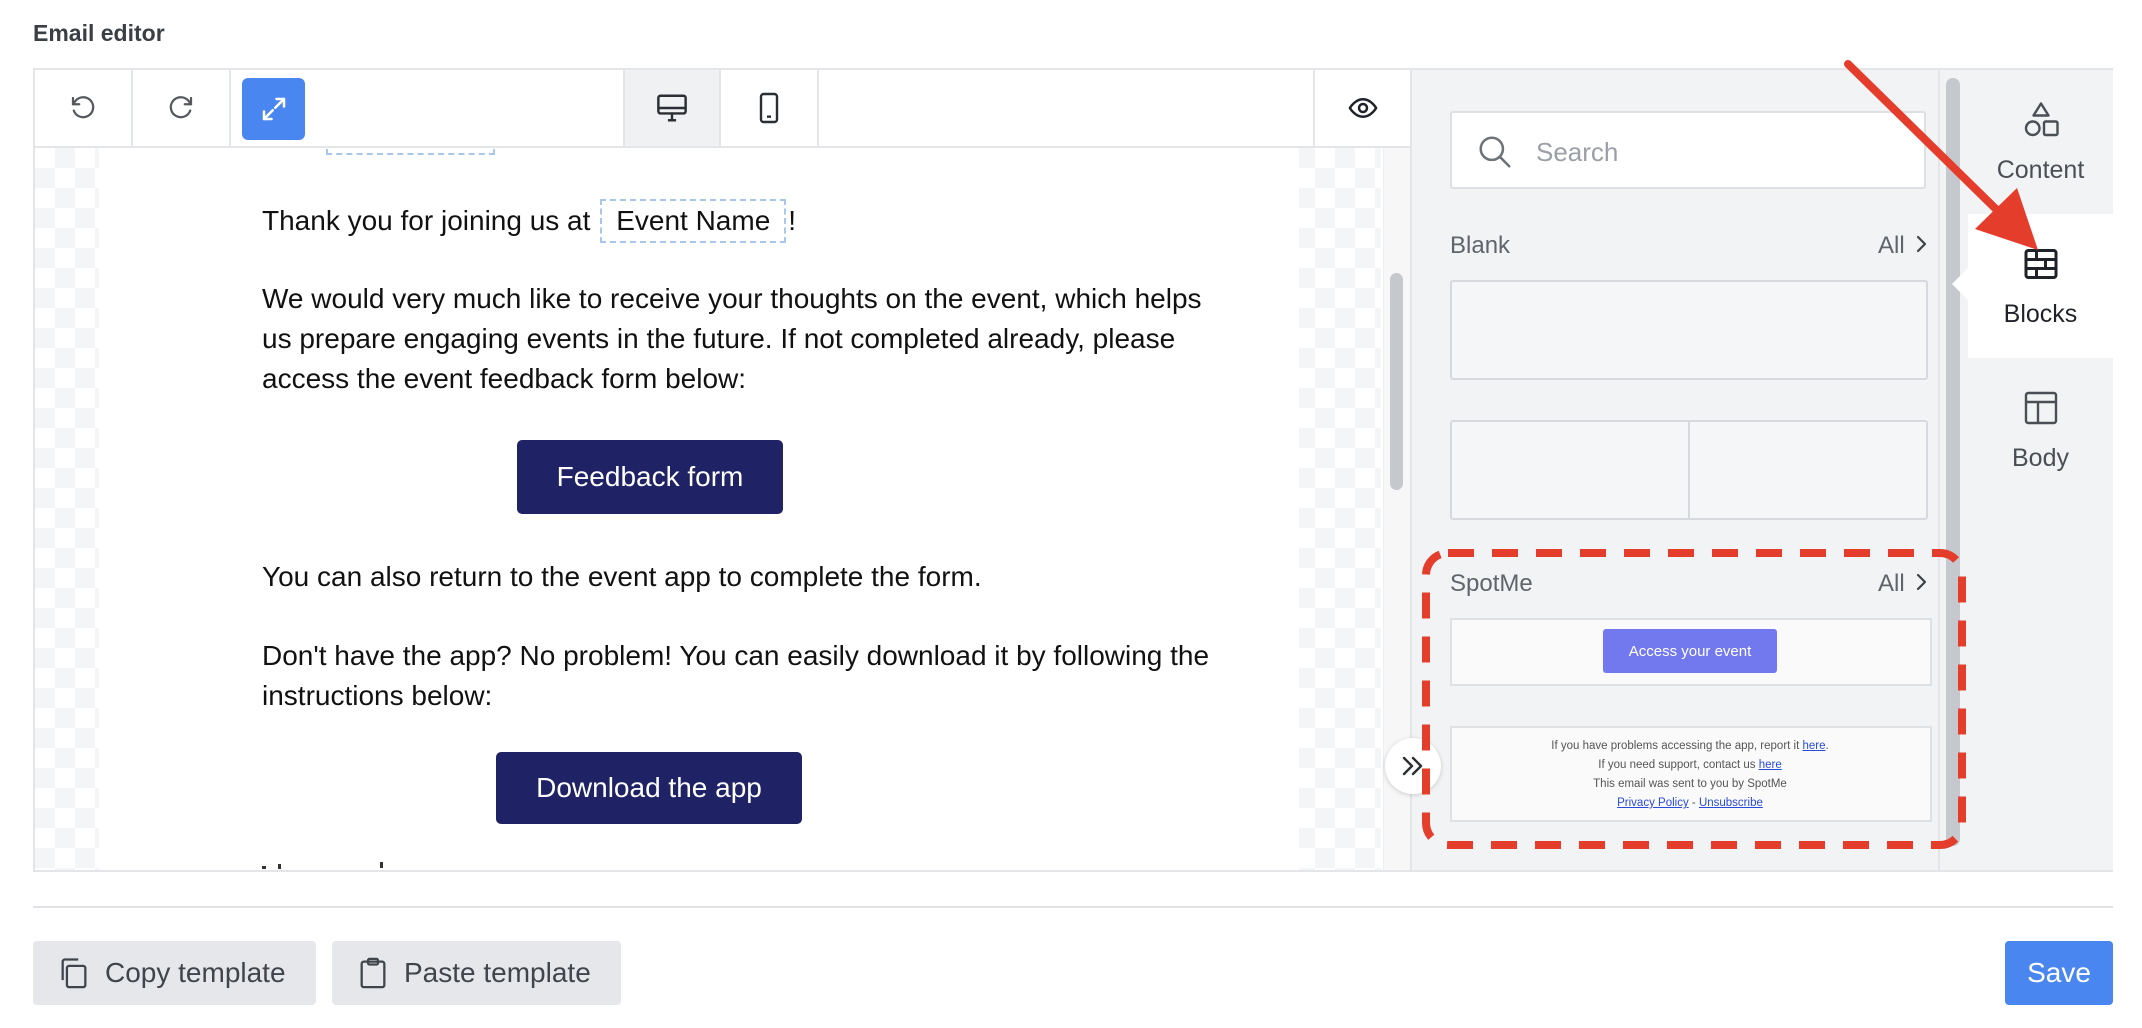 This screenshot has width=2142, height=1028. Describe the element at coordinates (373, 973) in the screenshot. I see `clipboard-icon` at that location.